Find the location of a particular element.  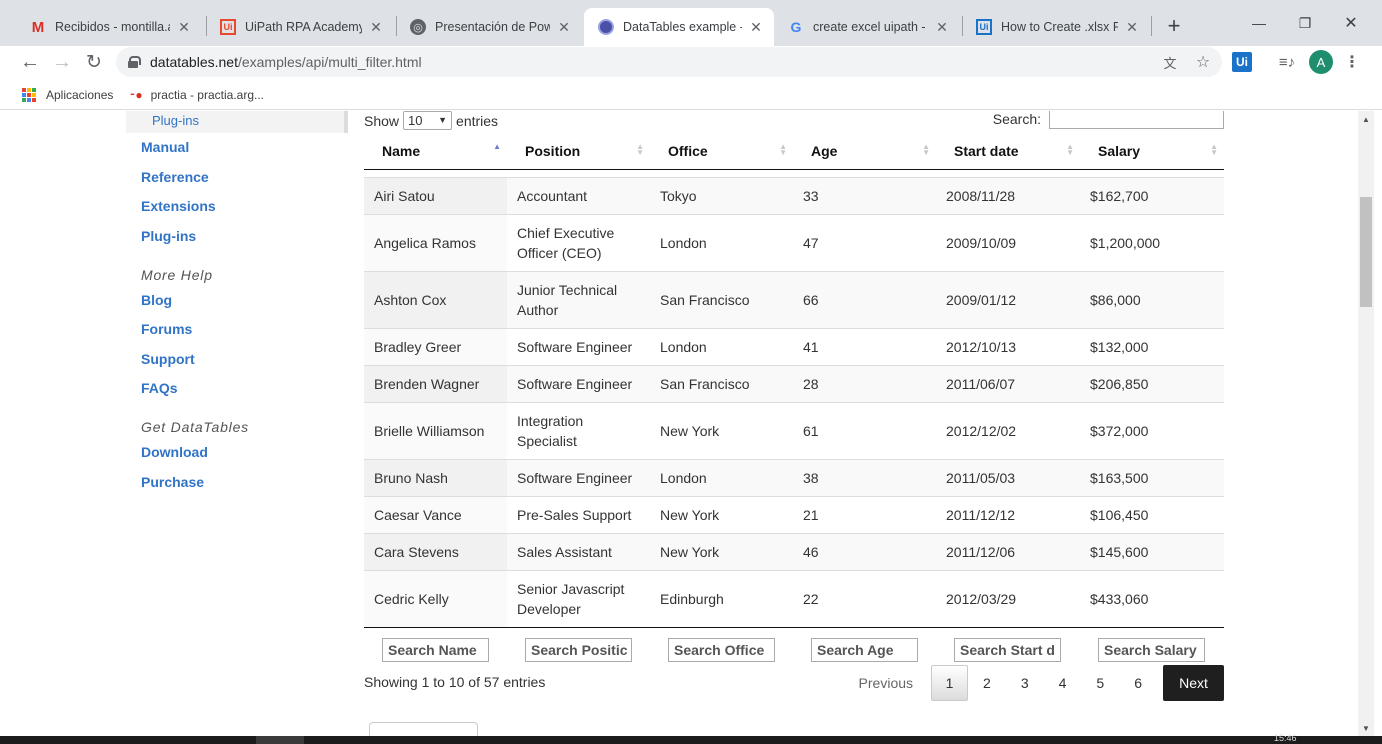

url-path: /examples/api/multi_filter.html is located at coordinates (329, 62).